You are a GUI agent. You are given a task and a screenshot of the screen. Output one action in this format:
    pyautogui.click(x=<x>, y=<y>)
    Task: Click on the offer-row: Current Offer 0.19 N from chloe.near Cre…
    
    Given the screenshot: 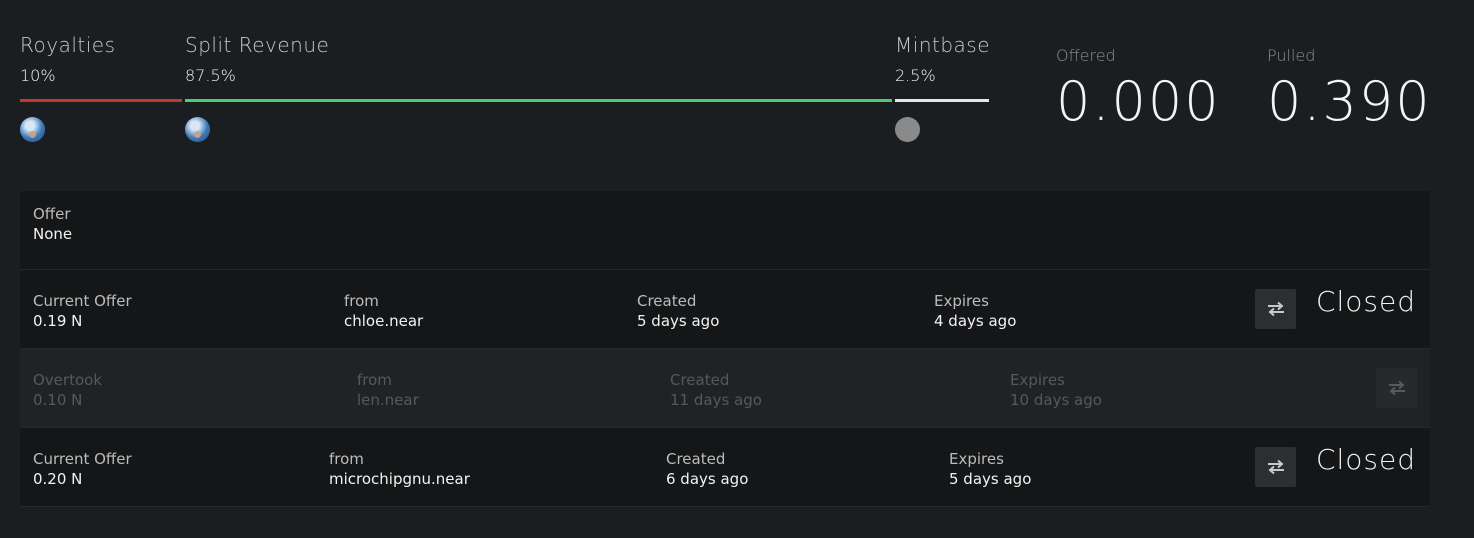 What is the action you would take?
    pyautogui.click(x=725, y=309)
    